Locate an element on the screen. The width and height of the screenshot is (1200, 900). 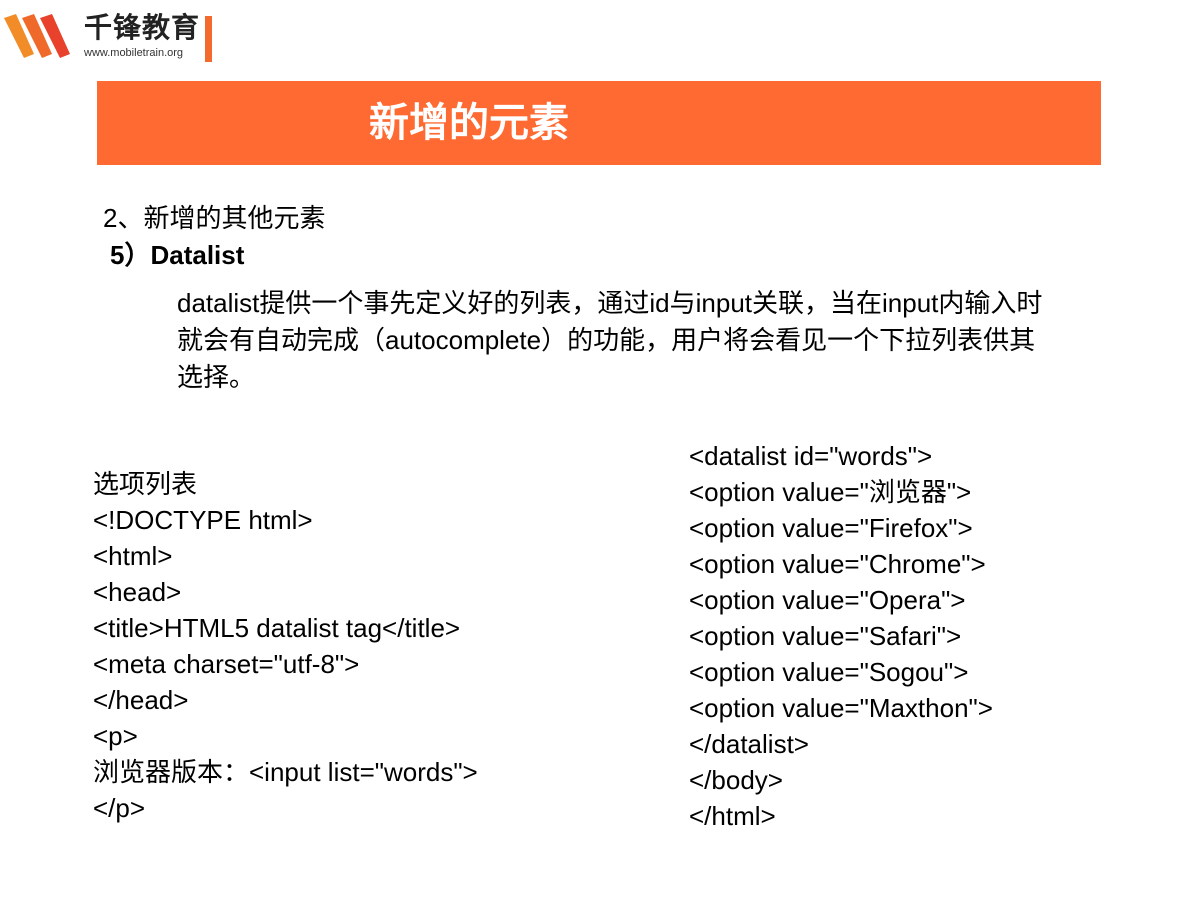
code-line: <option value="Chrome"> is located at coordinates (837, 564).